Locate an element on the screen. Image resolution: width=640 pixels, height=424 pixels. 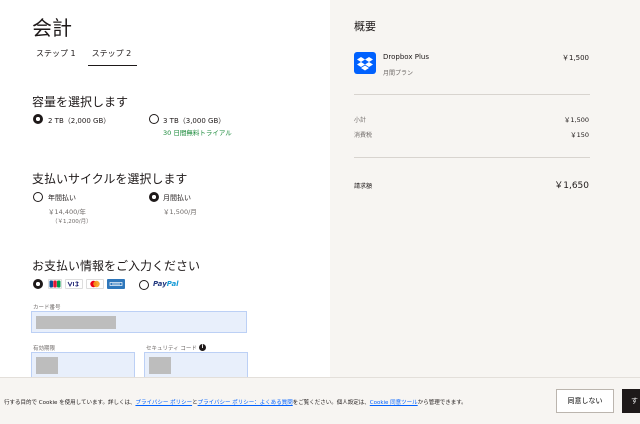
jcb-logo-icon is located at coordinates (55, 284).